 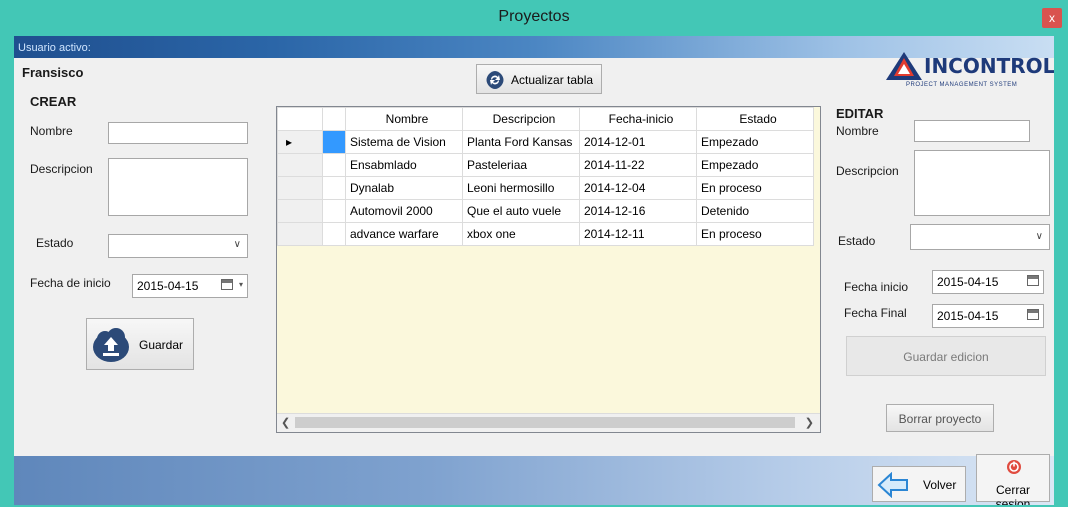 What do you see at coordinates (521, 234) in the screenshot?
I see `cell-descripcion: xbox one` at bounding box center [521, 234].